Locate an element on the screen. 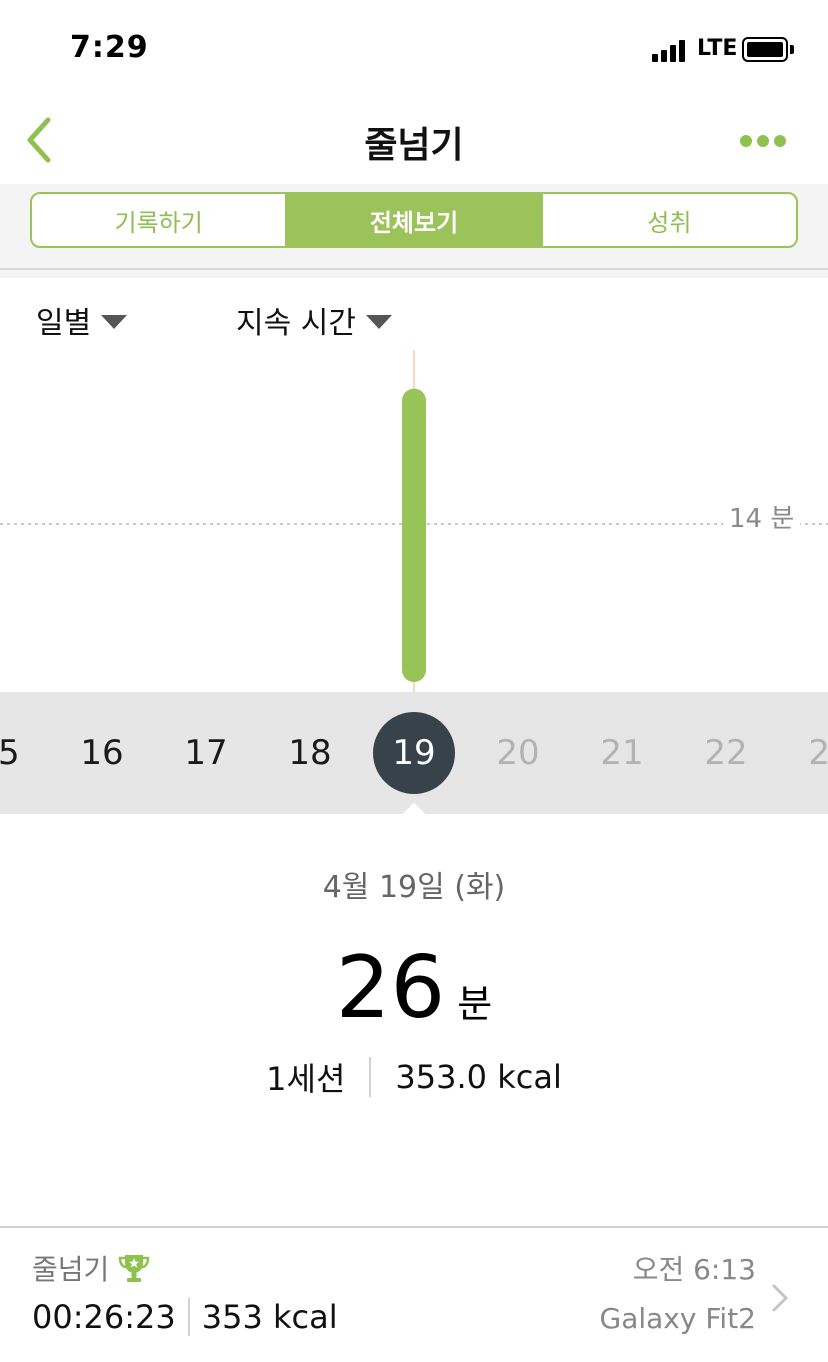 The image size is (828, 1362). day-item: 23 is located at coordinates (808, 753).